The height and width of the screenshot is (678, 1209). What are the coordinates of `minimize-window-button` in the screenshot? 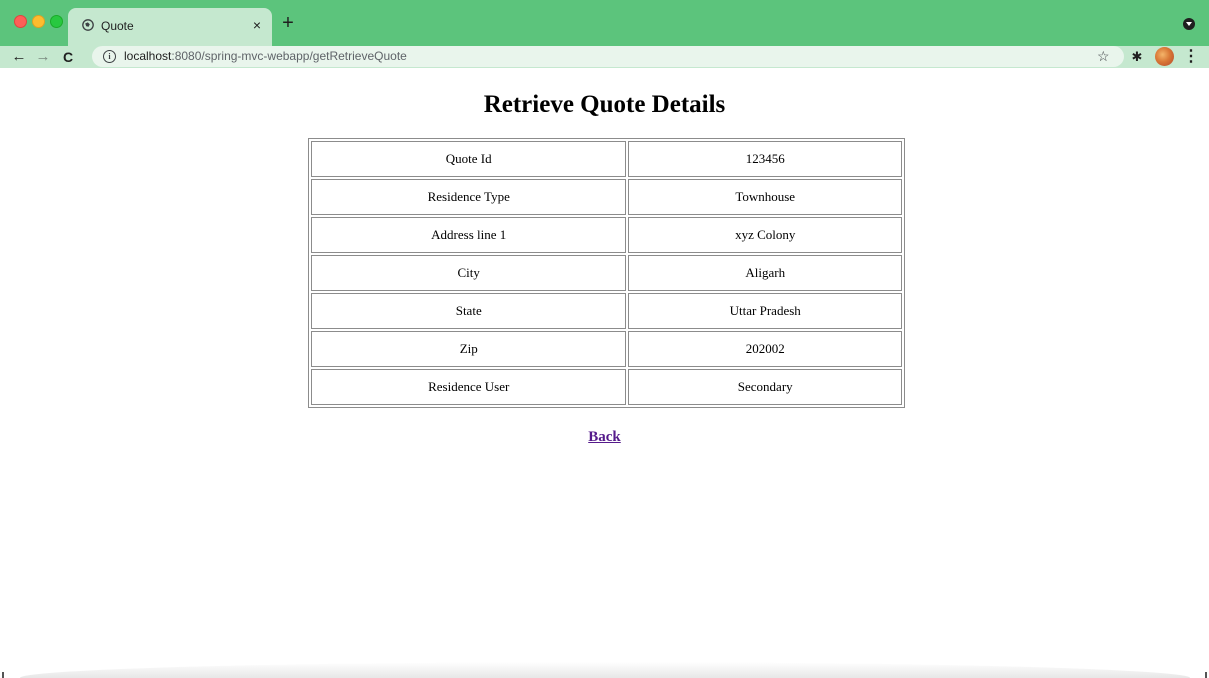 It's located at (38, 21).